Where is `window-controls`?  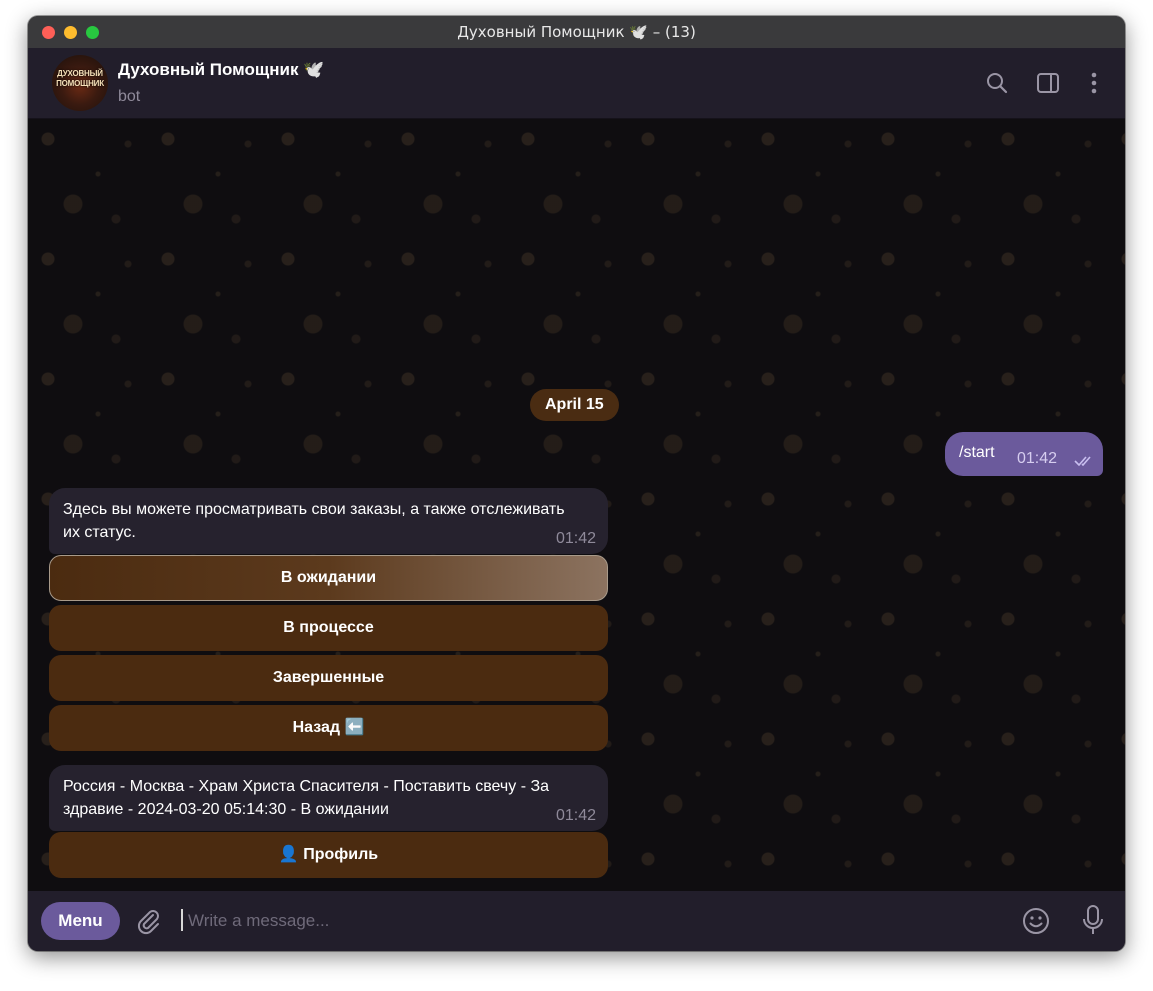
window-controls is located at coordinates (70, 32).